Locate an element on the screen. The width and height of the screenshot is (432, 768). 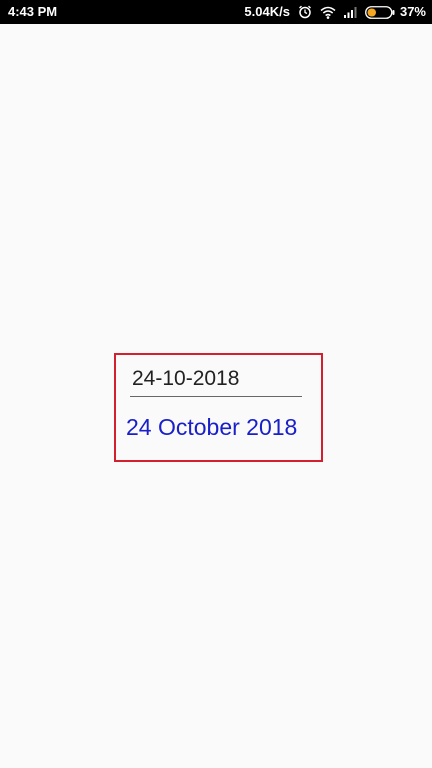
signal-icon is located at coordinates (350, 12).